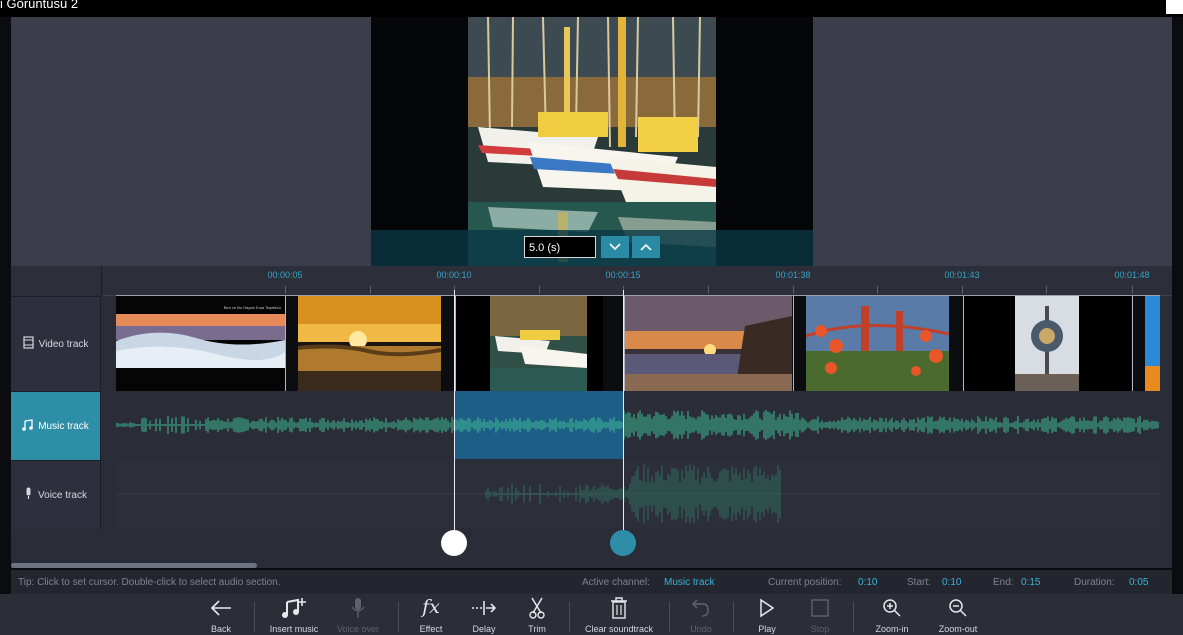  I want to click on voice-waveform, so click(638, 494).